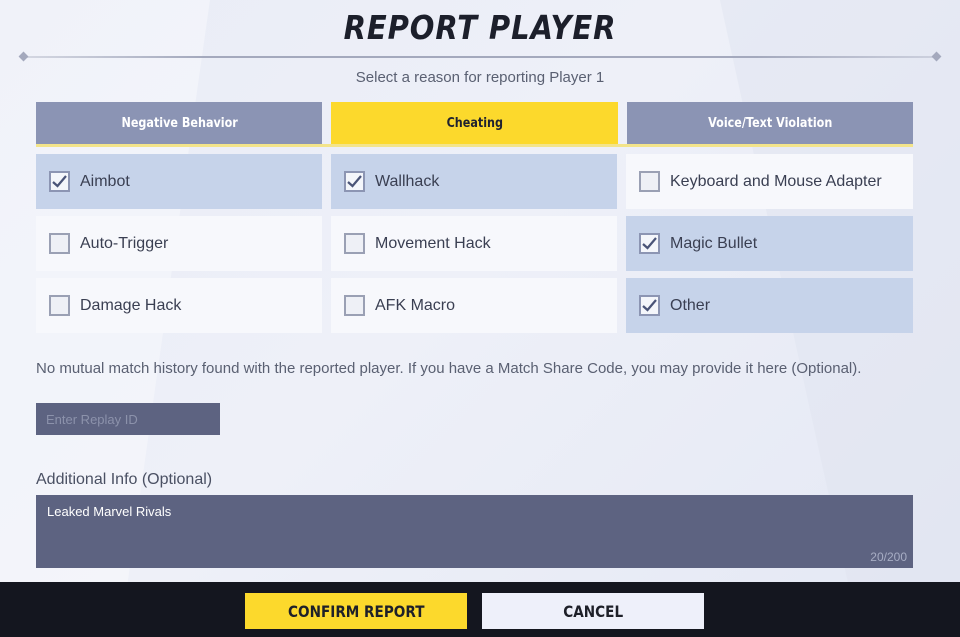  I want to click on additional-info-value: Leaked Marvel Rivals, so click(109, 511).